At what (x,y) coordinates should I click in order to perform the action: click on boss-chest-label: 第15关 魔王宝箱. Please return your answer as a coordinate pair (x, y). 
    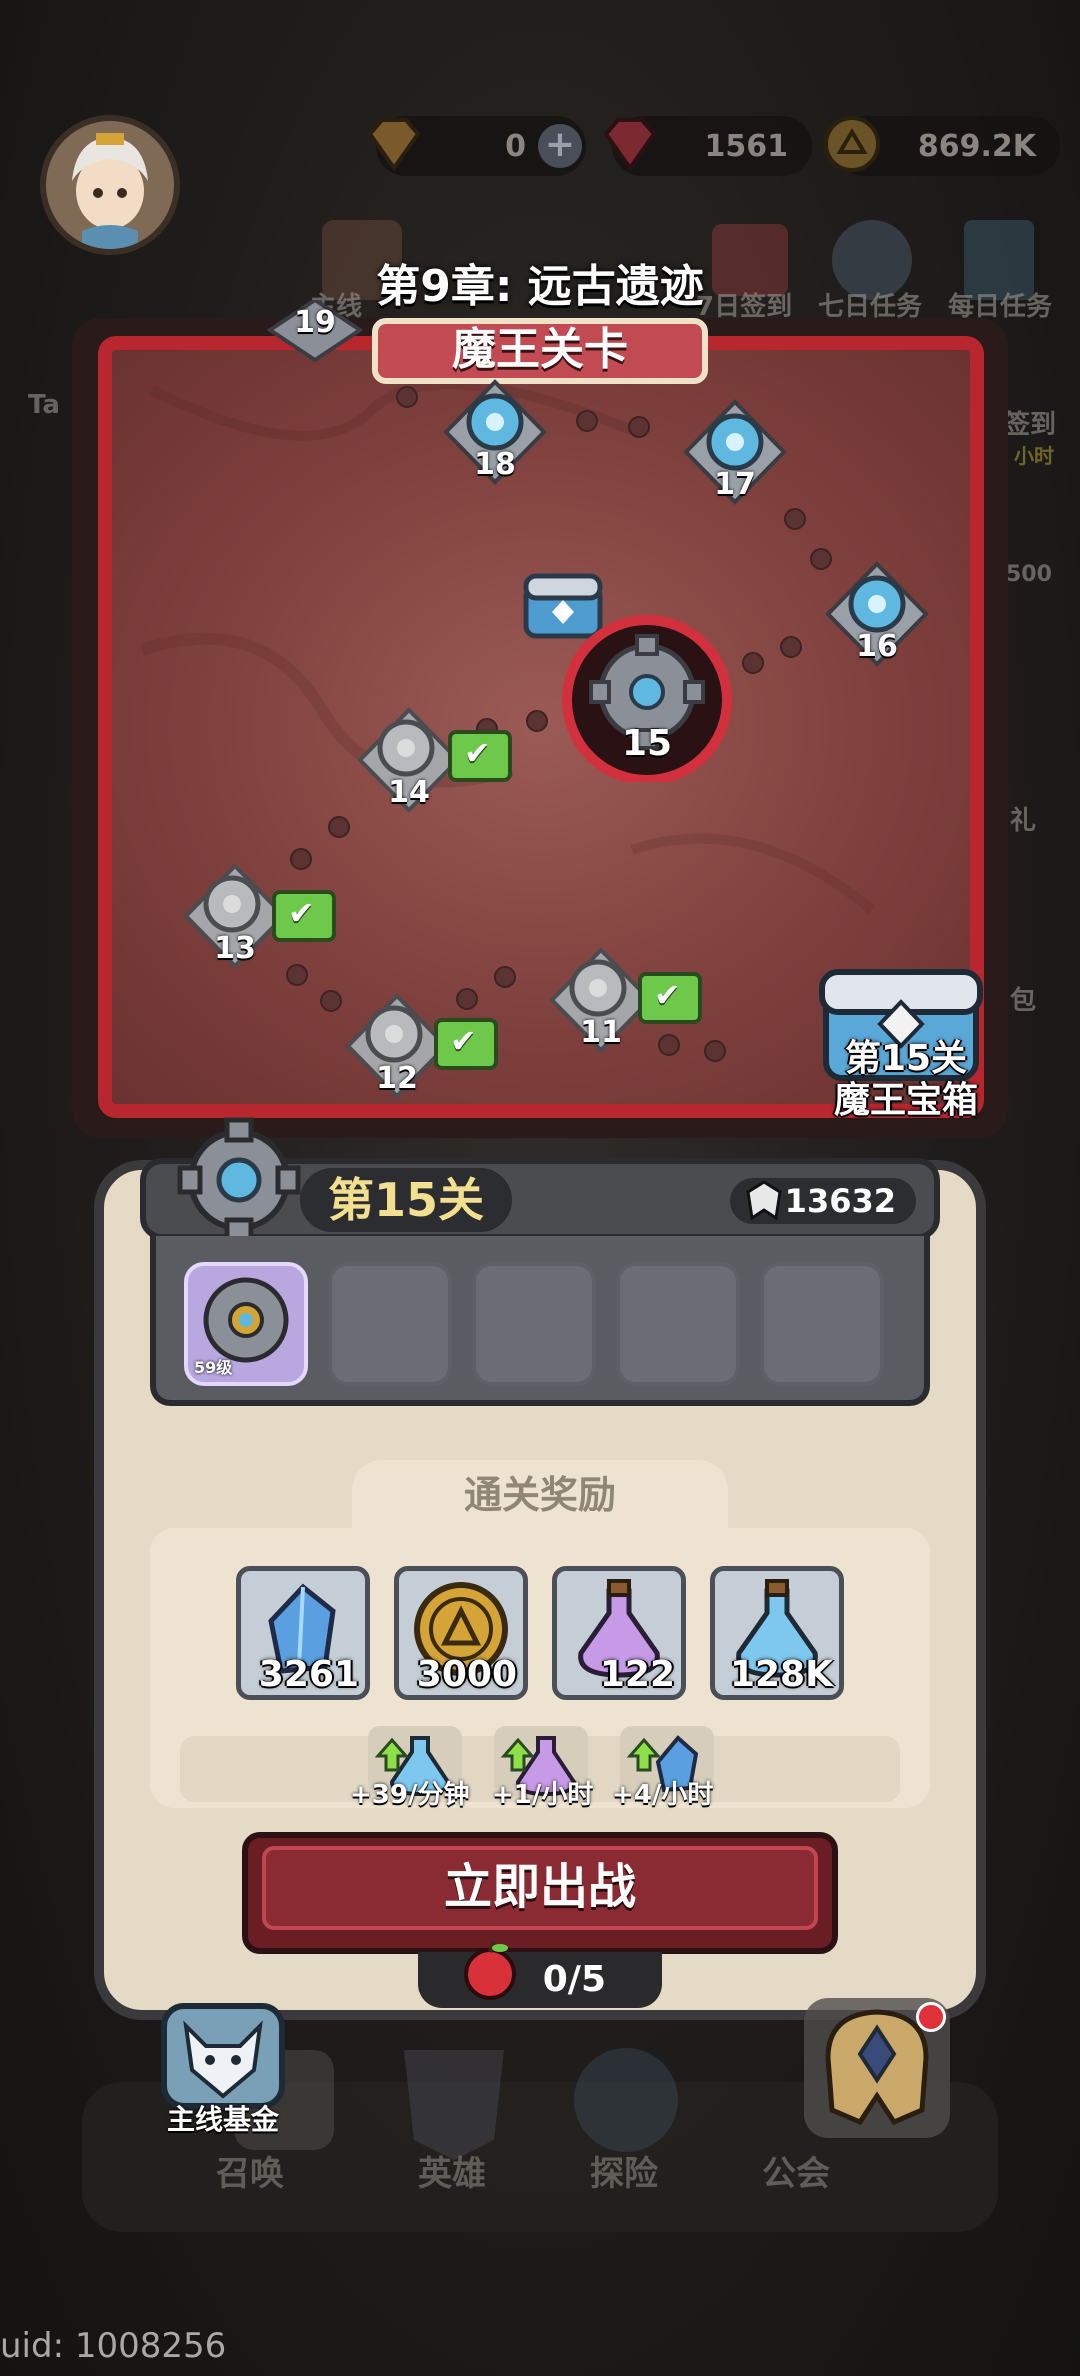
    Looking at the image, I should click on (906, 1080).